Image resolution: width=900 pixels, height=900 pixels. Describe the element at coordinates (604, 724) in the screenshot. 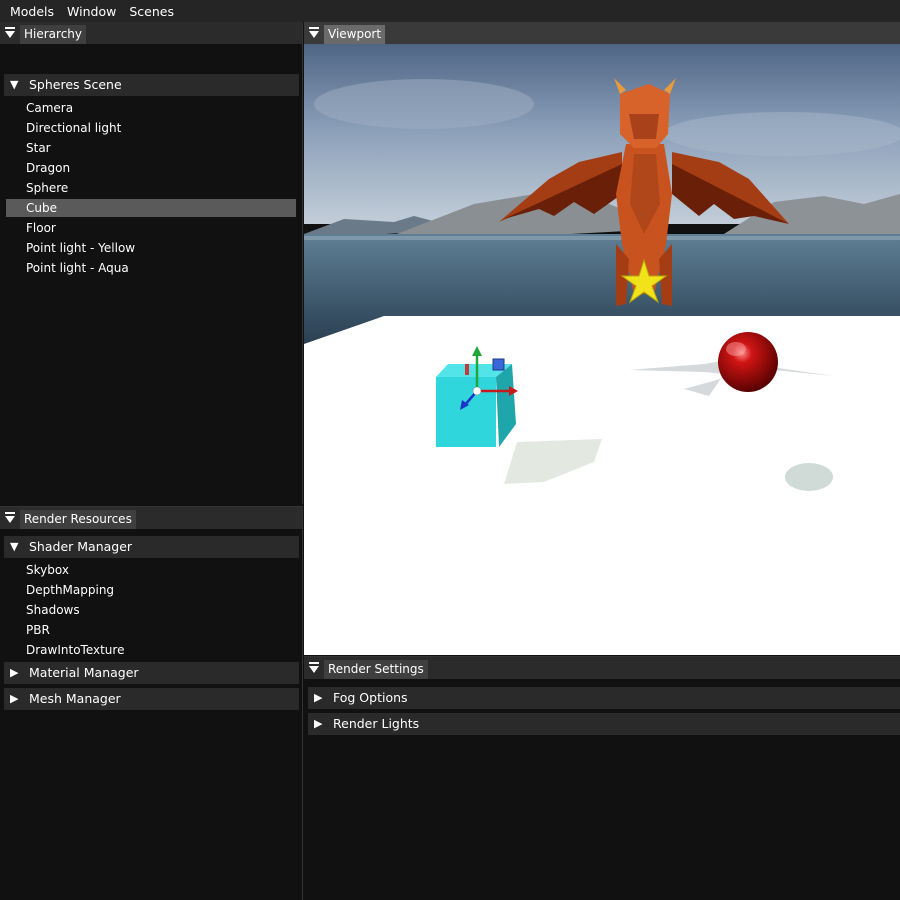

I see `render-lights-header: ▶ Render Lights` at that location.